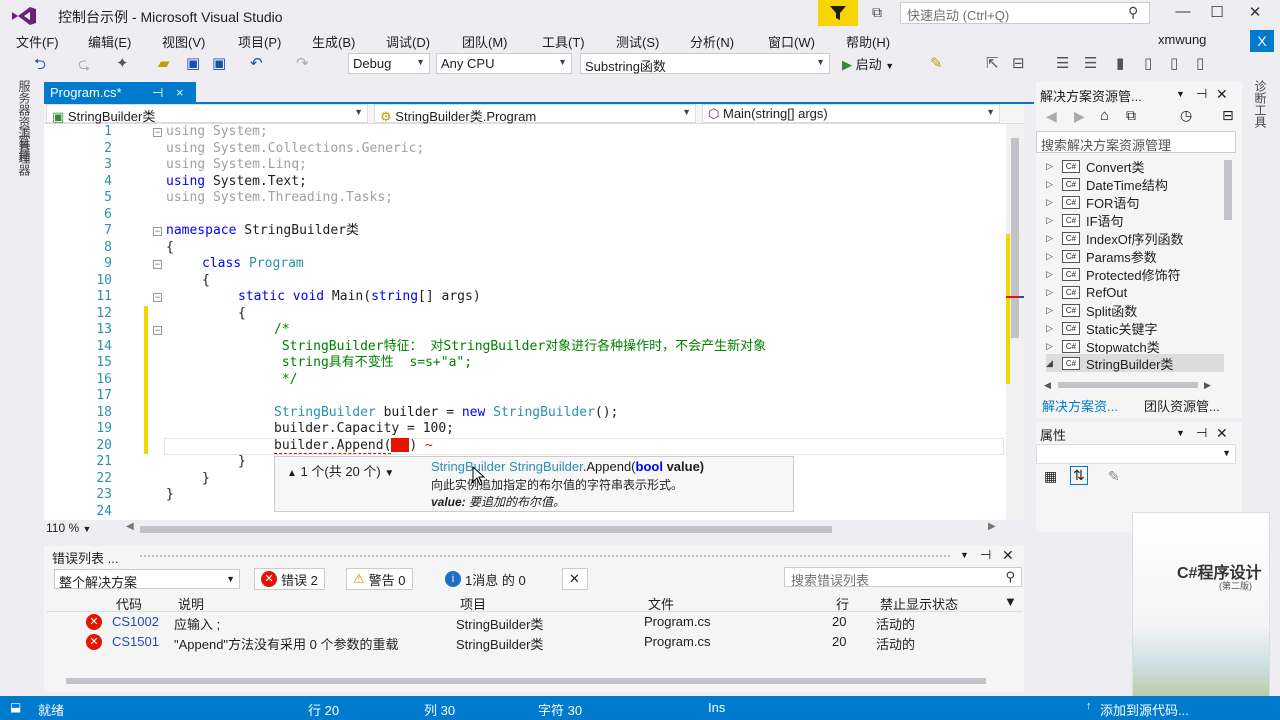 The width and height of the screenshot is (1280, 720). I want to click on user-avatar: X, so click(1262, 41).